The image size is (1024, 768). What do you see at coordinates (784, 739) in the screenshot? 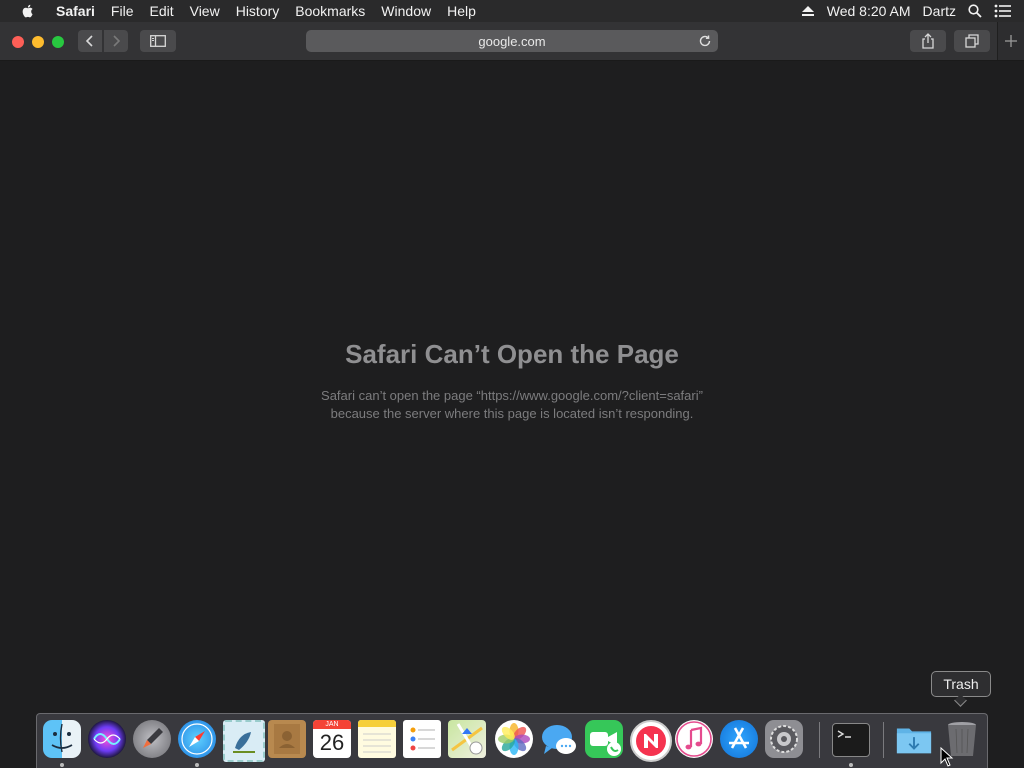
I see `system-preferences-icon` at bounding box center [784, 739].